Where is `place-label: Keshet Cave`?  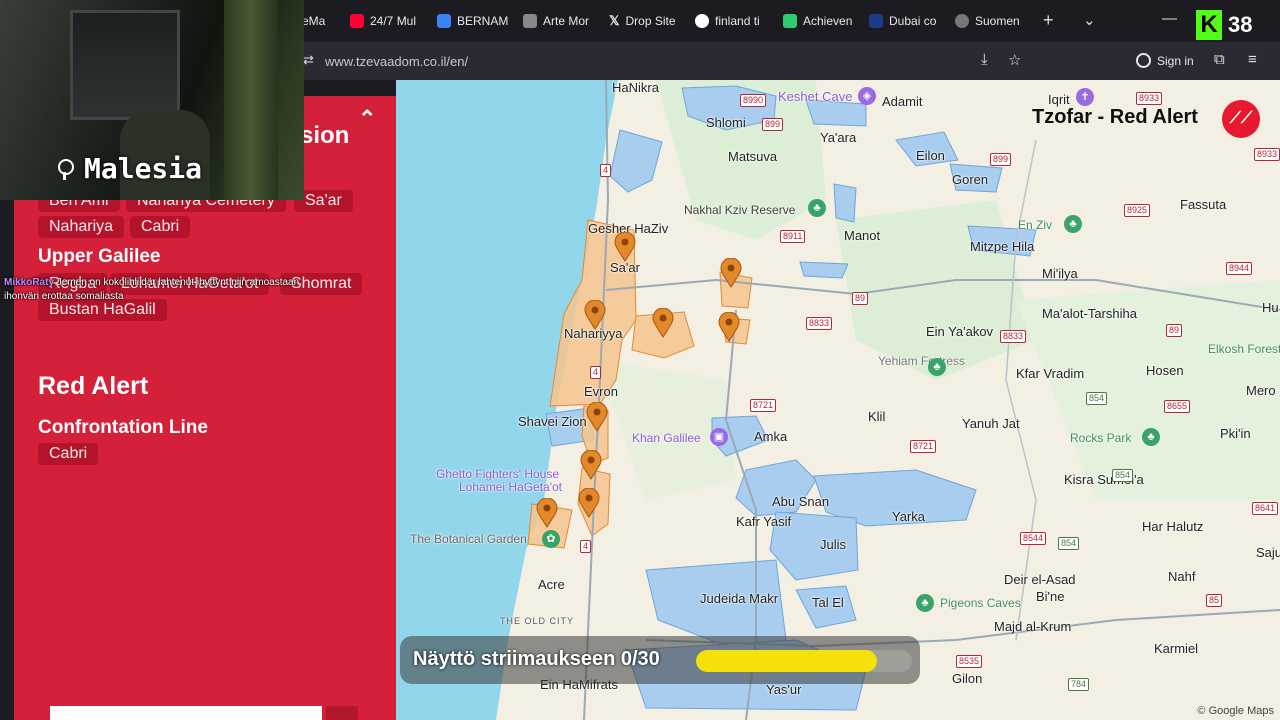 place-label: Keshet Cave is located at coordinates (815, 96).